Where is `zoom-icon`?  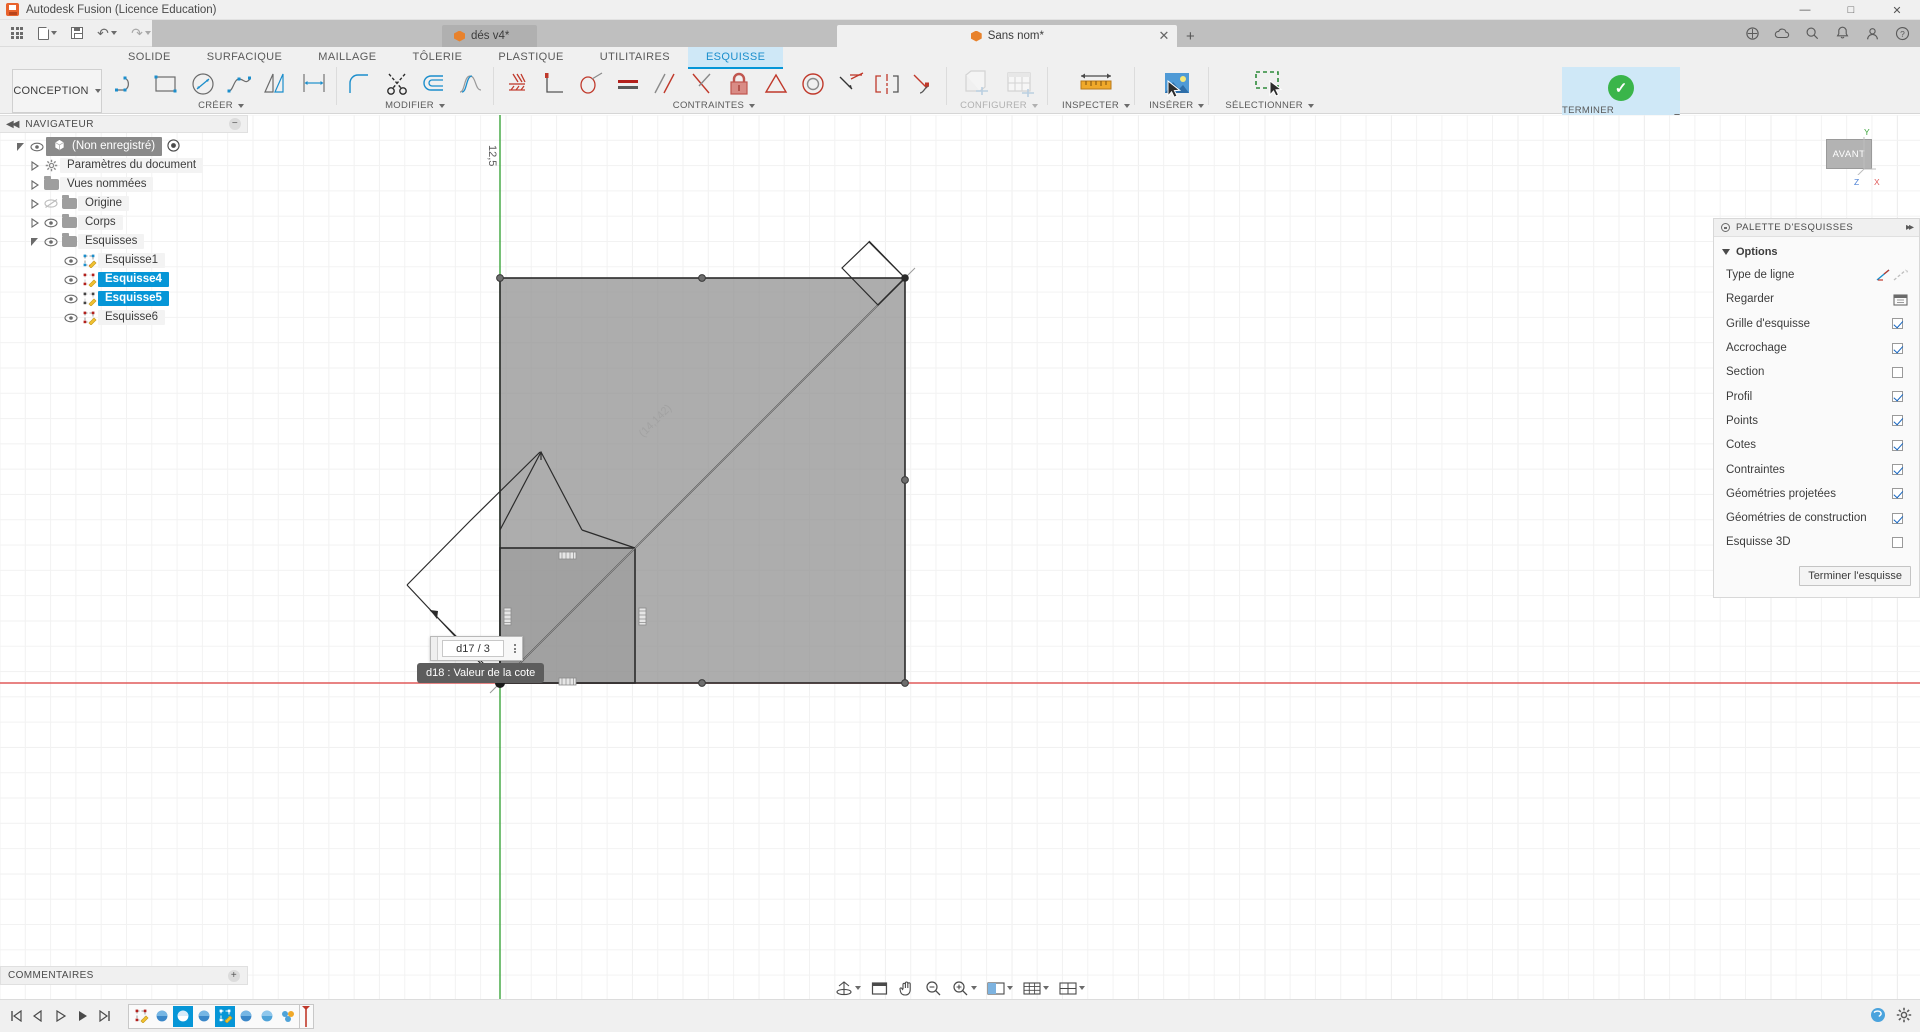
zoom-icon is located at coordinates (933, 988).